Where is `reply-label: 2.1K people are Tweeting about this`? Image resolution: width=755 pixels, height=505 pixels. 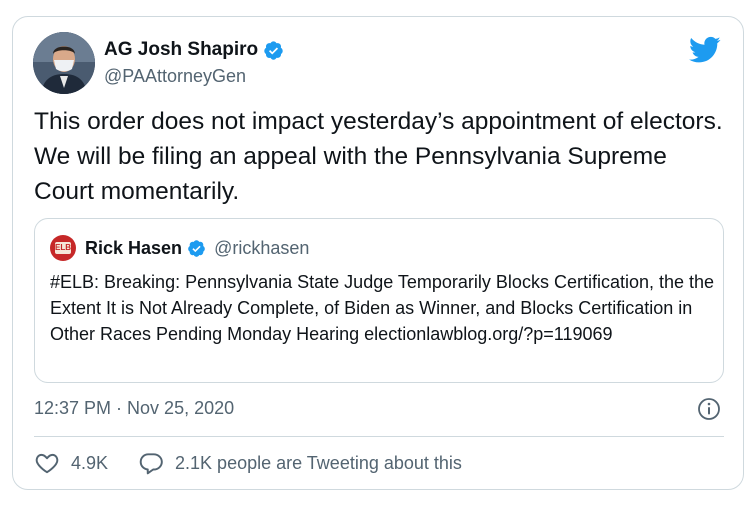 reply-label: 2.1K people are Tweeting about this is located at coordinates (318, 462).